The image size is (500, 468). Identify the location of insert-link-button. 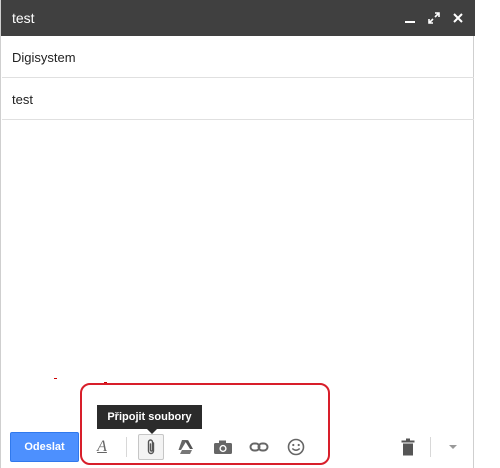
(259, 447).